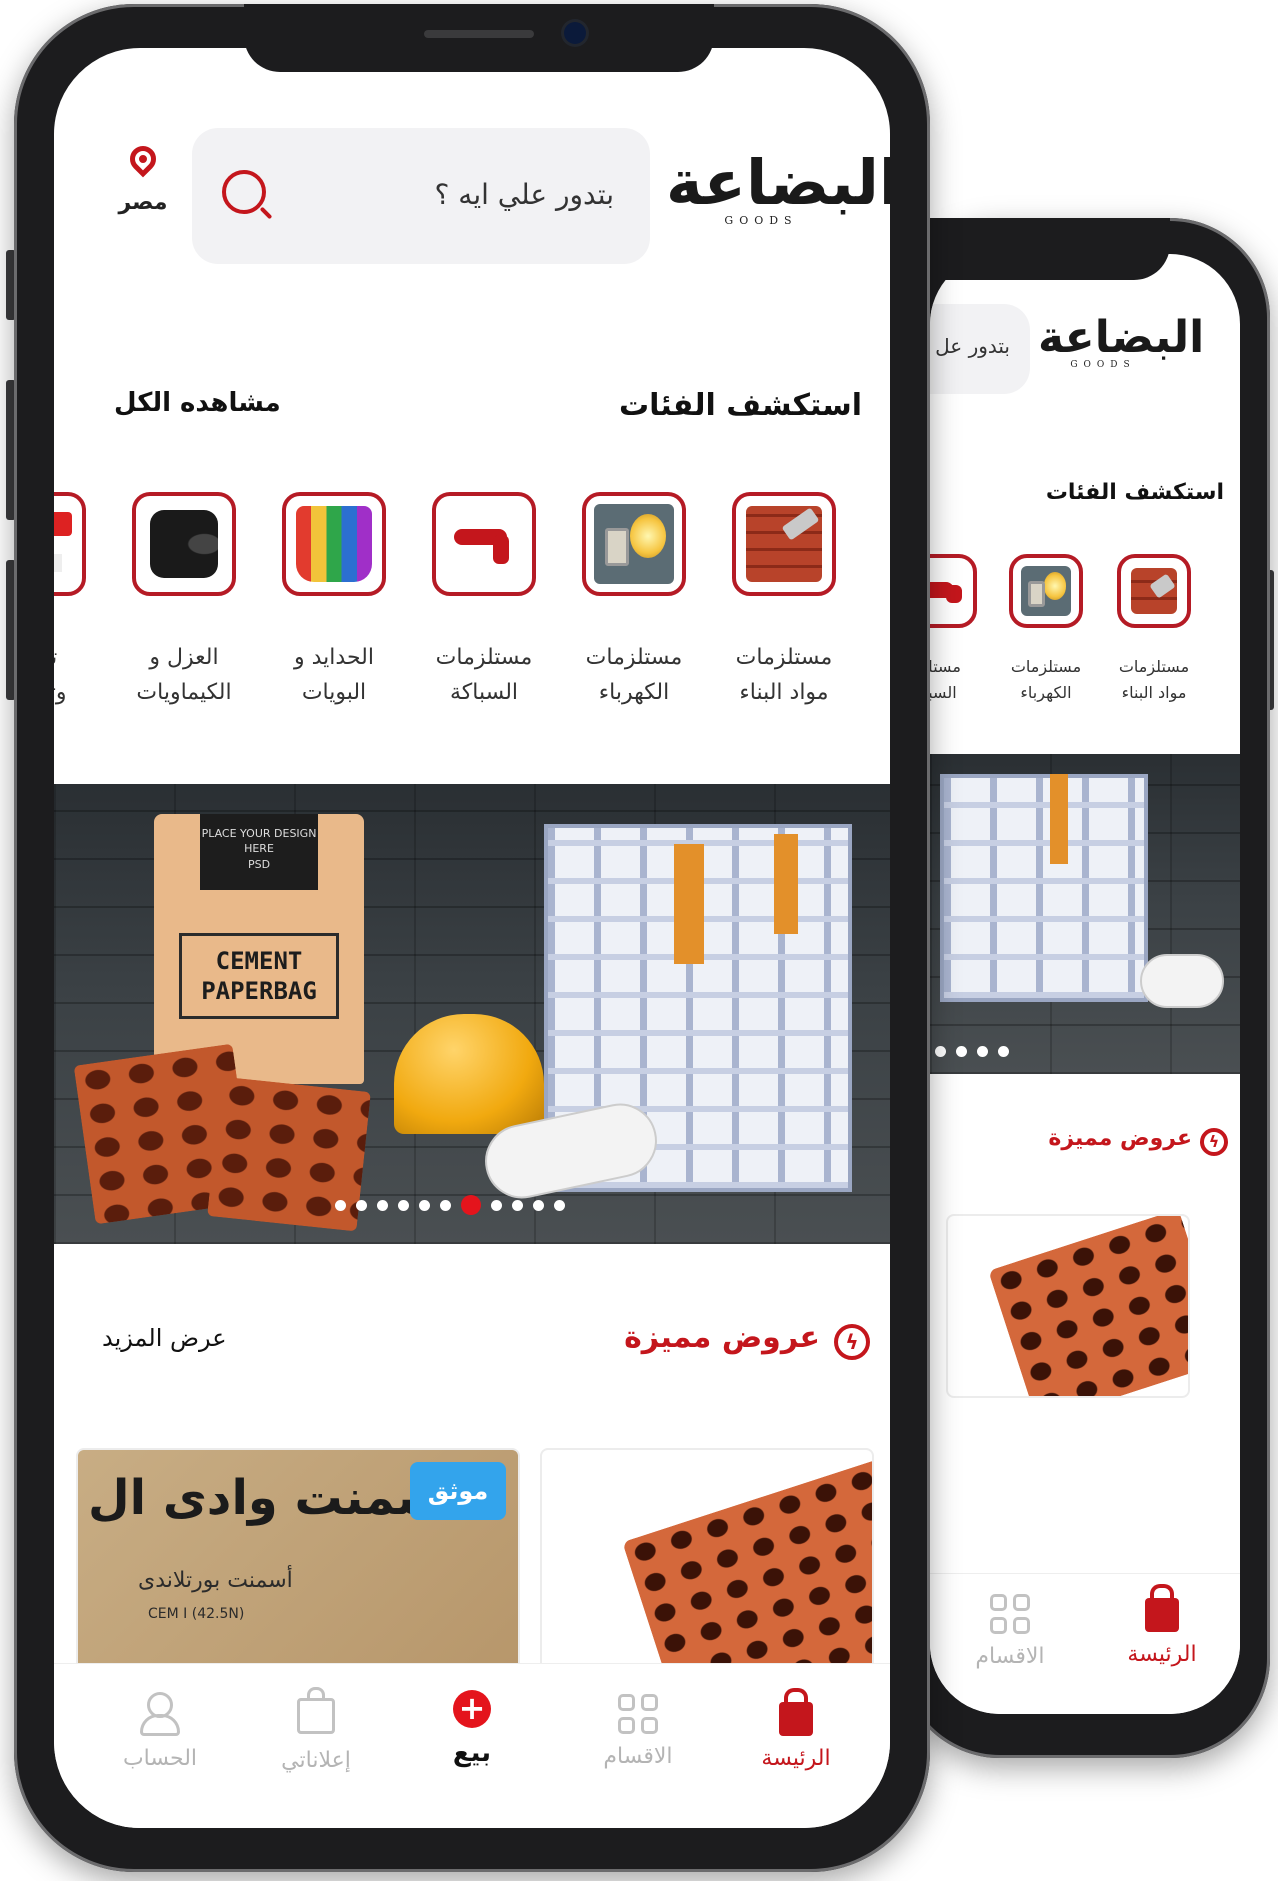  Describe the element at coordinates (334, 693) in the screenshot. I see `category-label-line2: البويات` at that location.